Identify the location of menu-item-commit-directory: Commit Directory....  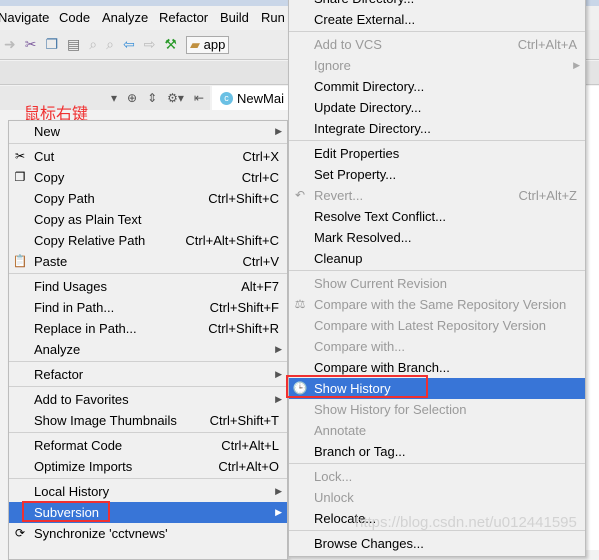
(437, 86).